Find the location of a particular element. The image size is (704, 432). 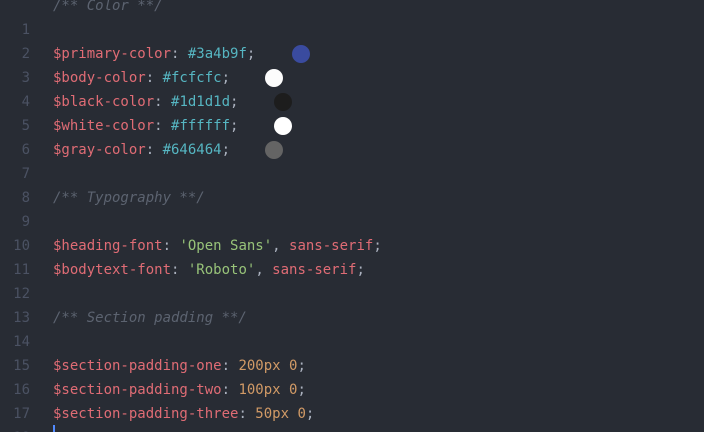

color-value: #1d1d1d is located at coordinates (201, 102).